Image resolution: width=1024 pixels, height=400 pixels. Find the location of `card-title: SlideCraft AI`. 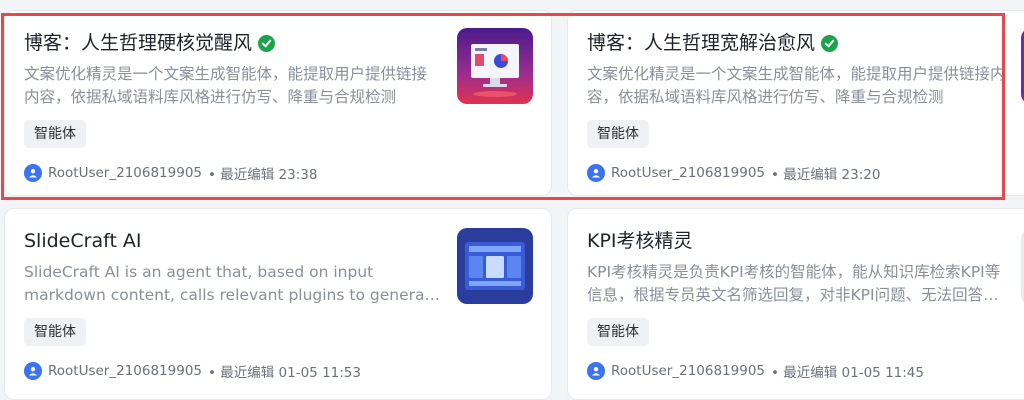

card-title: SlideCraft AI is located at coordinates (83, 241).